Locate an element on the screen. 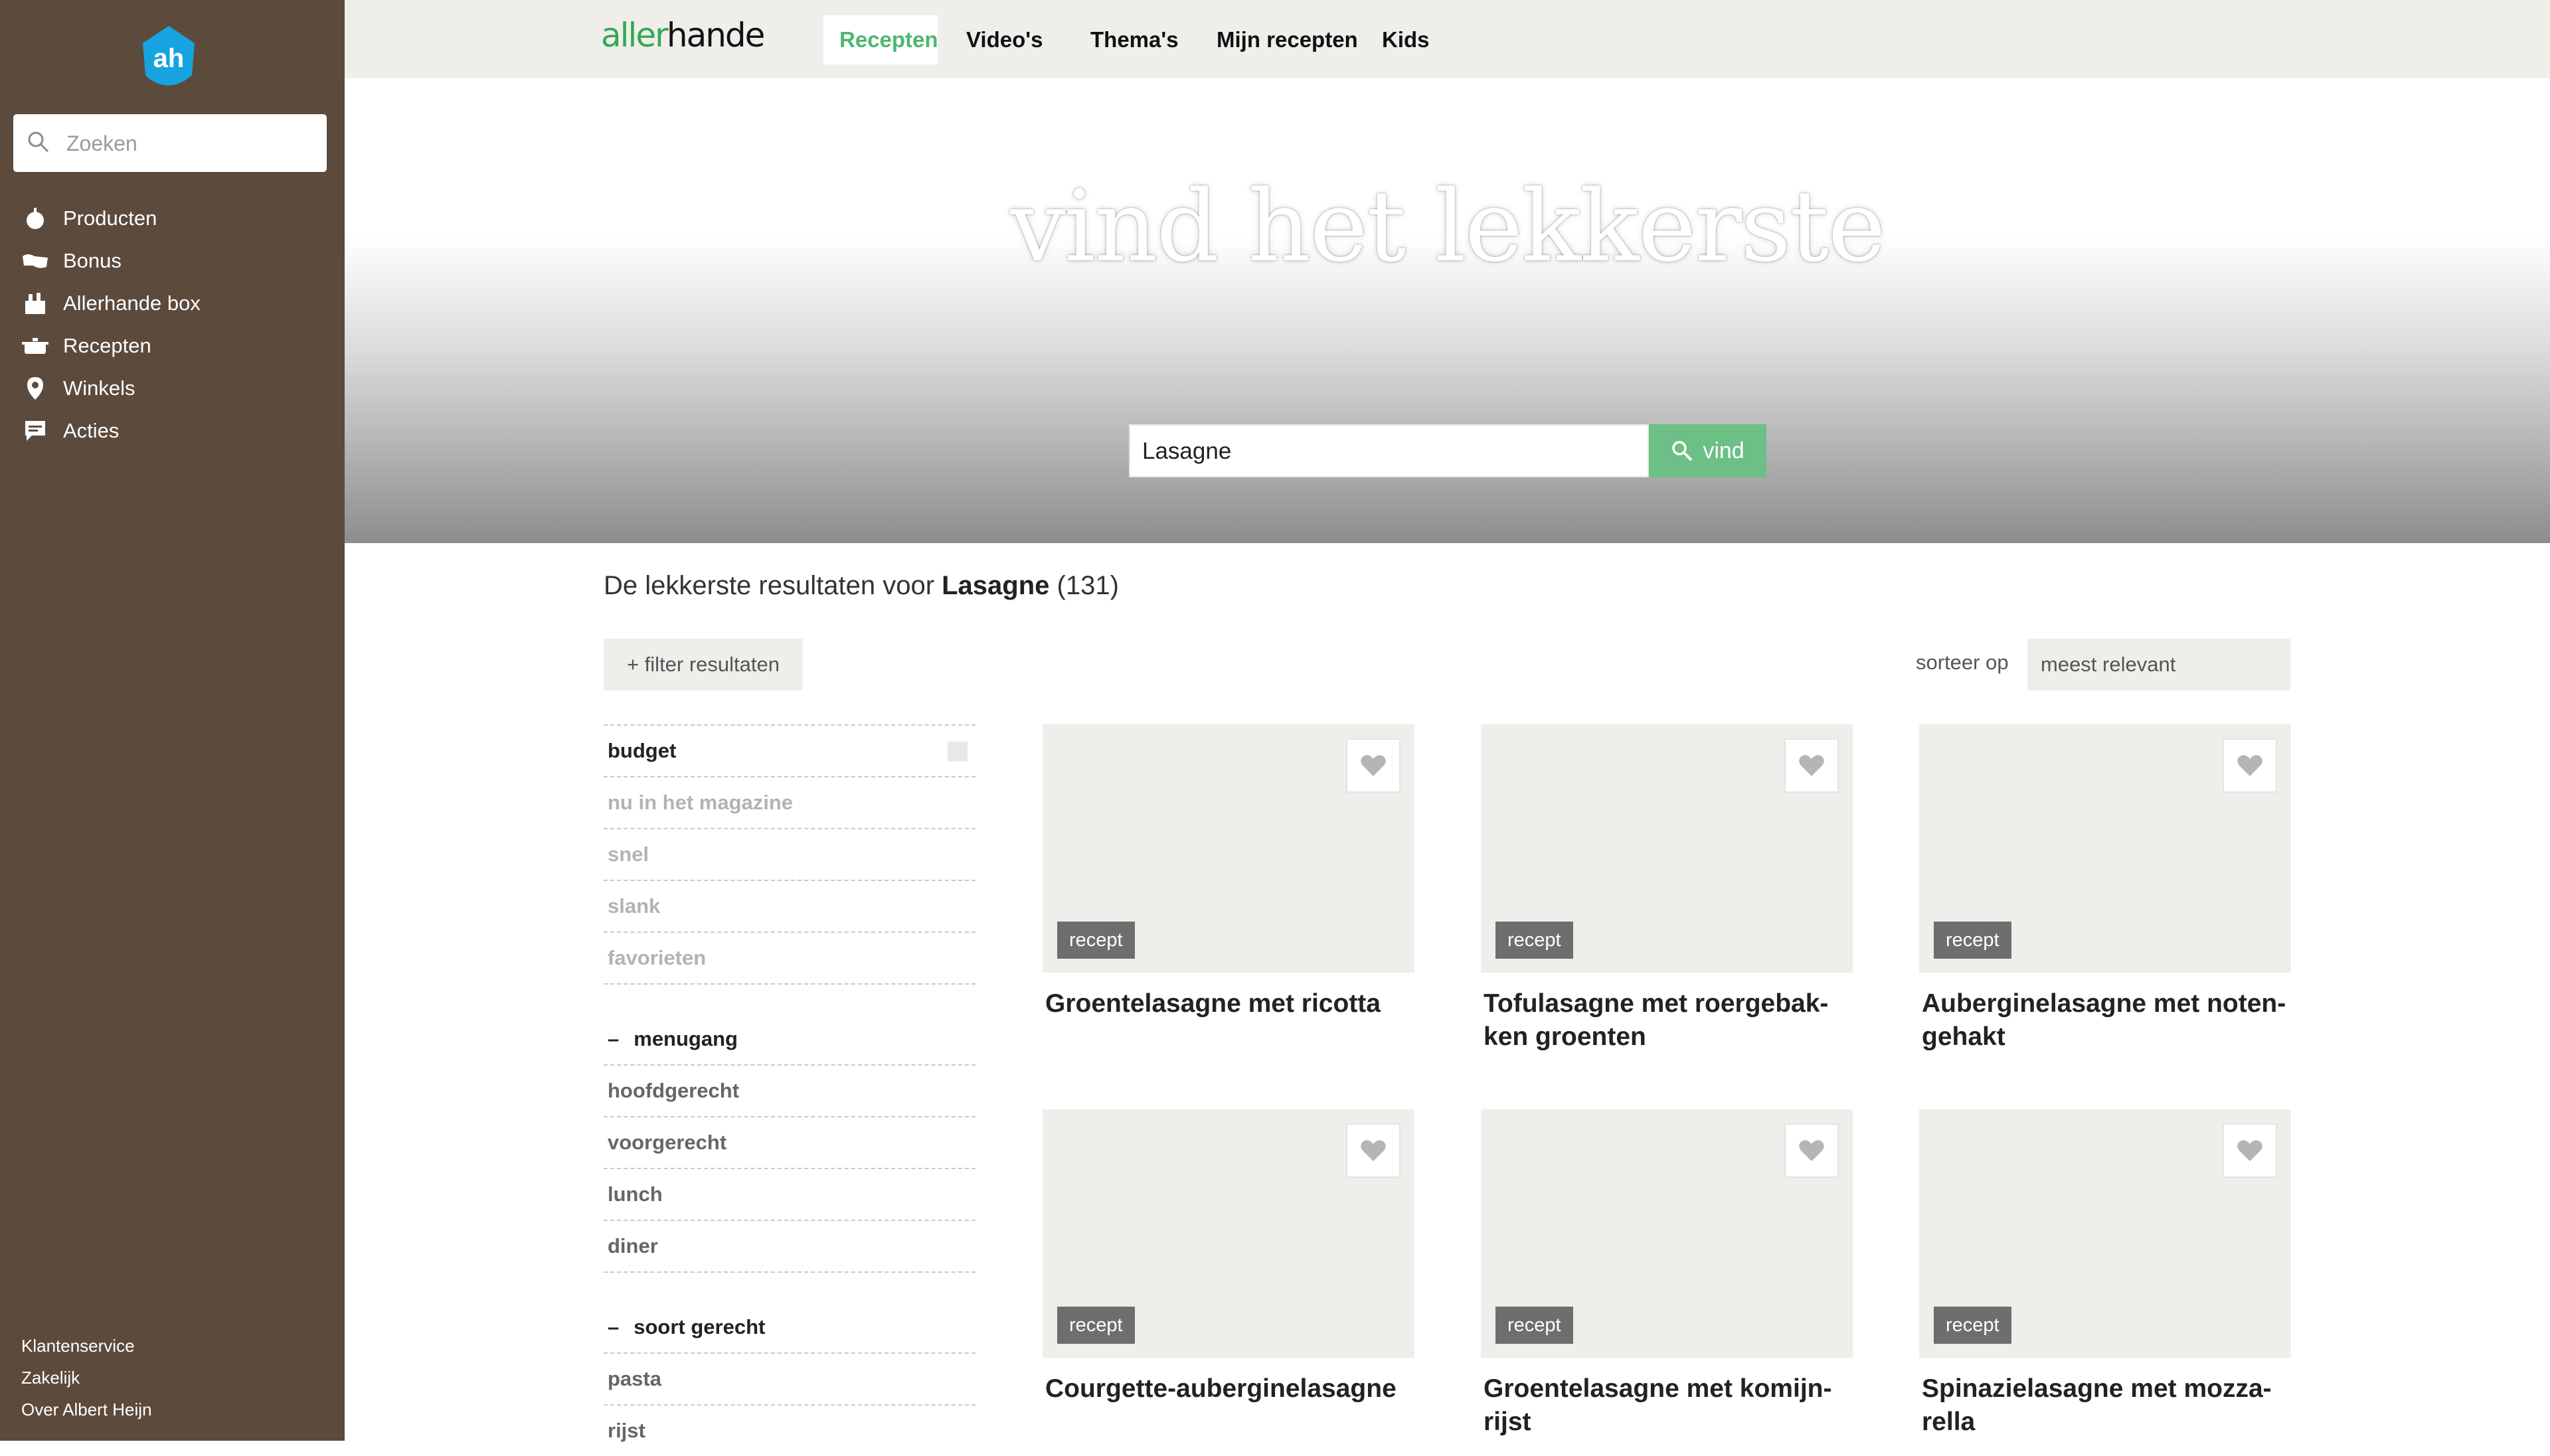 The image size is (2550, 1456). filter-nu-in-het-magazine: nu in het magazine is located at coordinates (790, 802).